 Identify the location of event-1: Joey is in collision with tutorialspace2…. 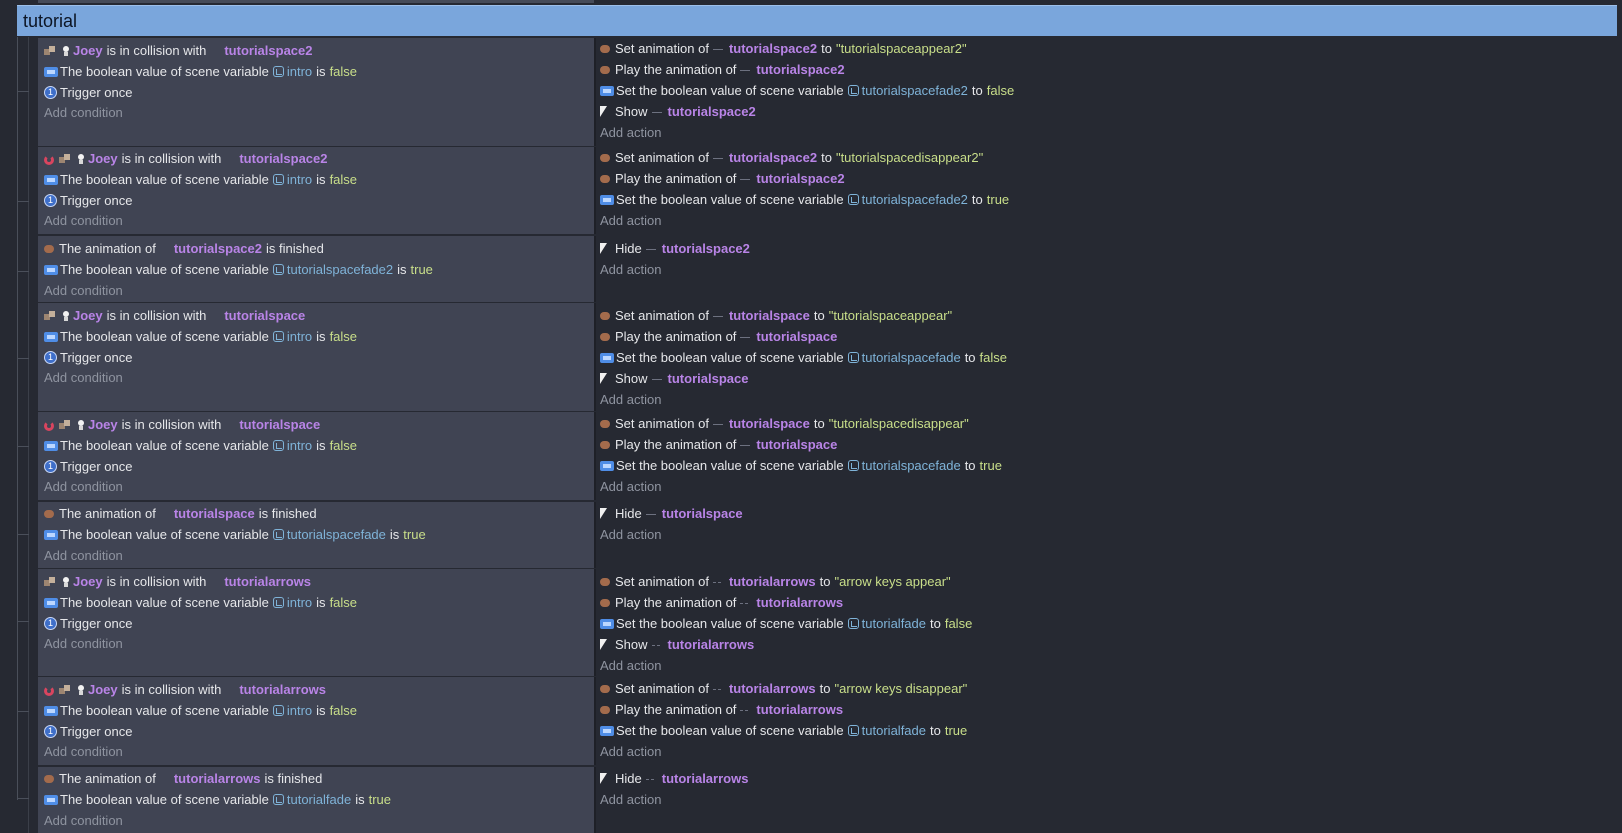
(830, 93).